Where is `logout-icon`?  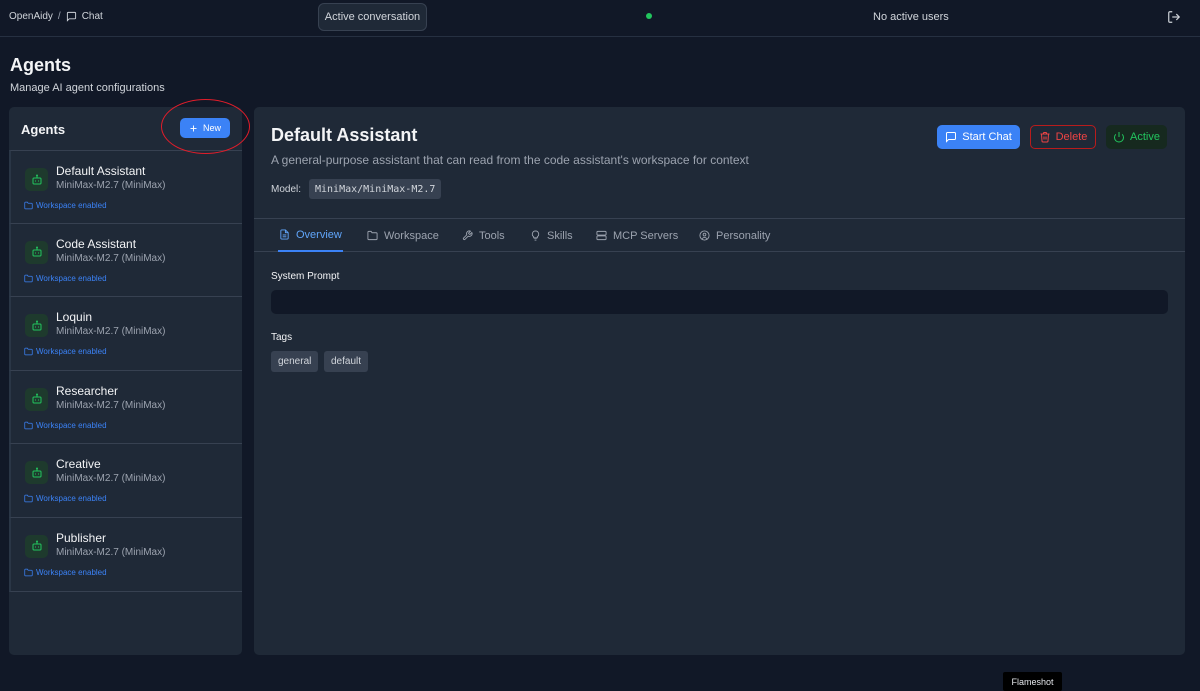
logout-icon is located at coordinates (1174, 17).